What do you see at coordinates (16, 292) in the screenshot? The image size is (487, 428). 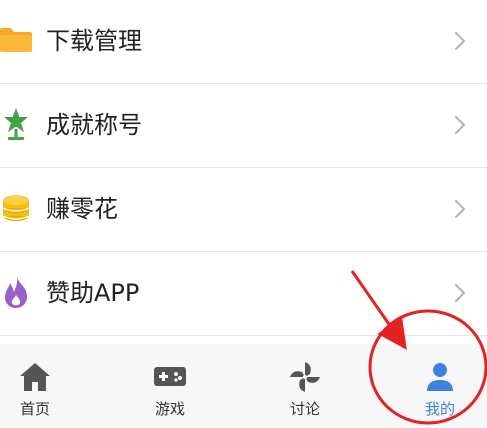 I see `flame-icon` at bounding box center [16, 292].